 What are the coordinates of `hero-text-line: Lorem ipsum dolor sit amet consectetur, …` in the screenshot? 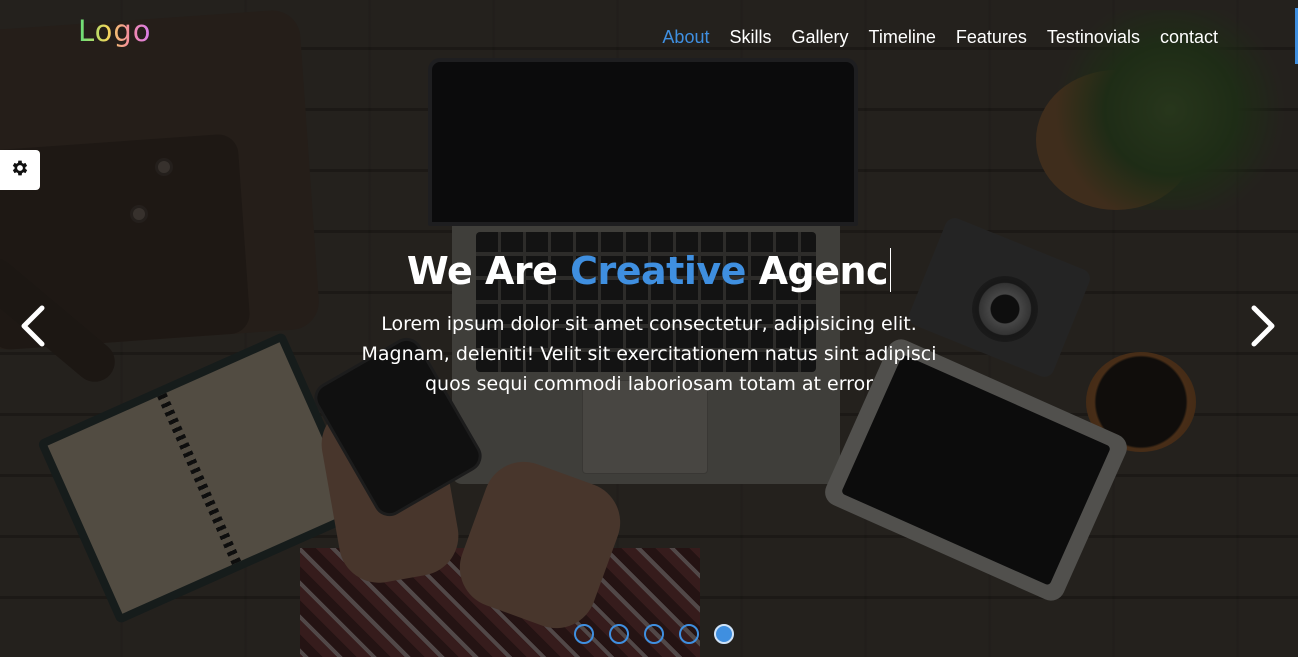 It's located at (649, 324).